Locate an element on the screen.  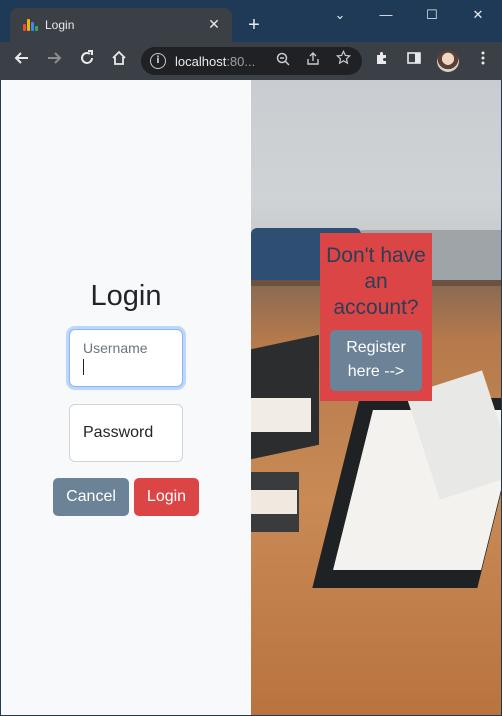
site-info-icon: i is located at coordinates (158, 61).